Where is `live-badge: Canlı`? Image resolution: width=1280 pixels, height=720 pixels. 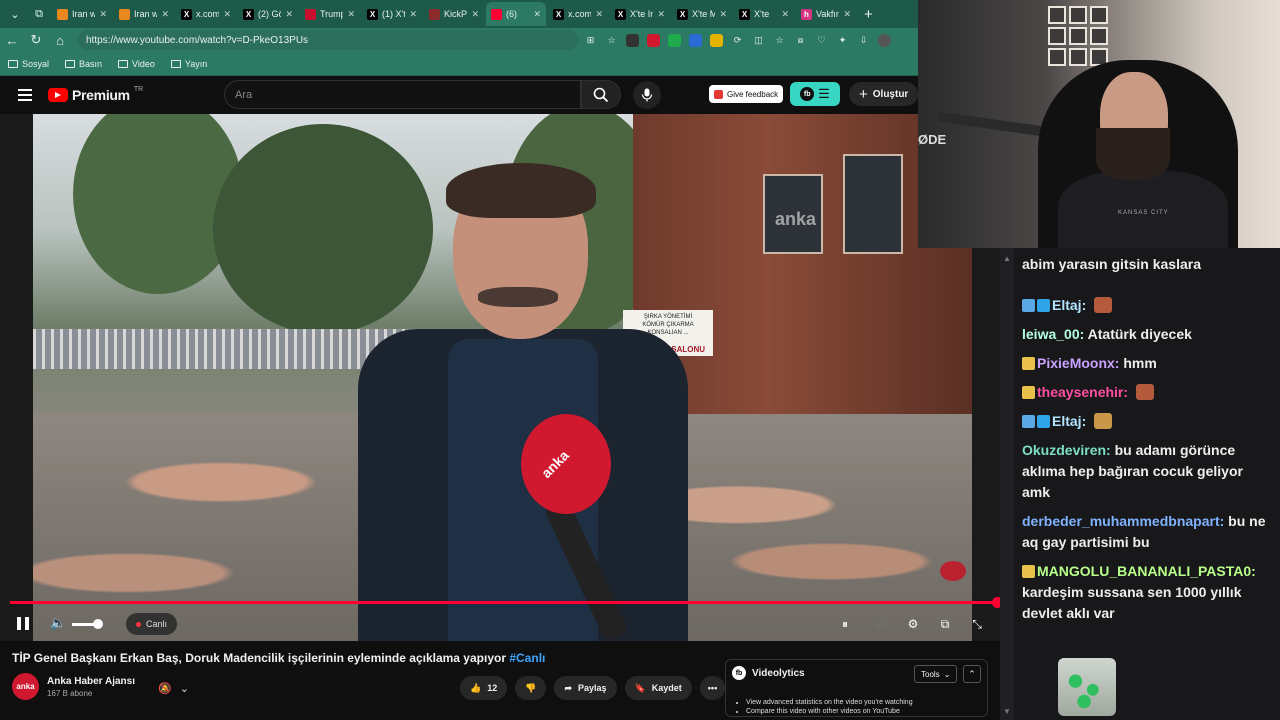
live-badge: Canlı is located at coordinates (152, 624).